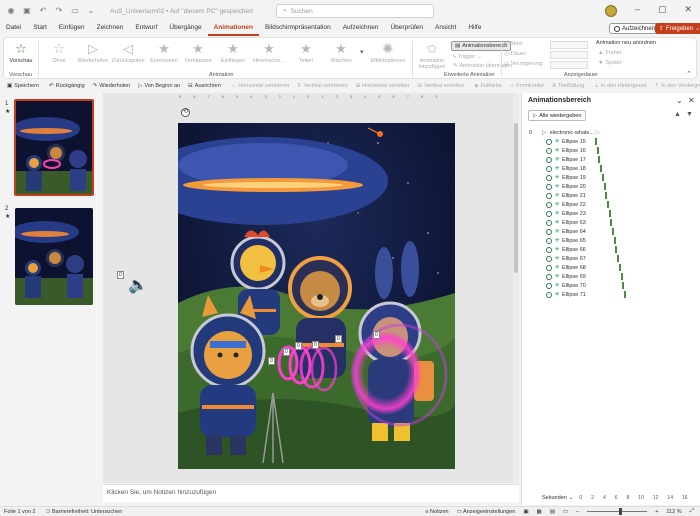 The height and width of the screenshot is (516, 700). I want to click on close-pane-icon: ✕, so click(691, 100).